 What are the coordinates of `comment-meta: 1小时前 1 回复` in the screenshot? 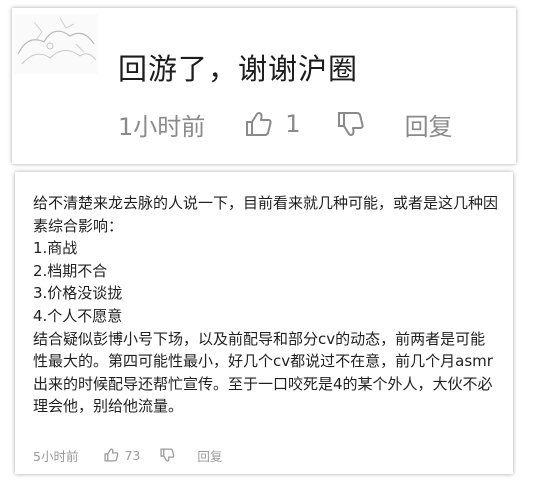 It's located at (308, 124).